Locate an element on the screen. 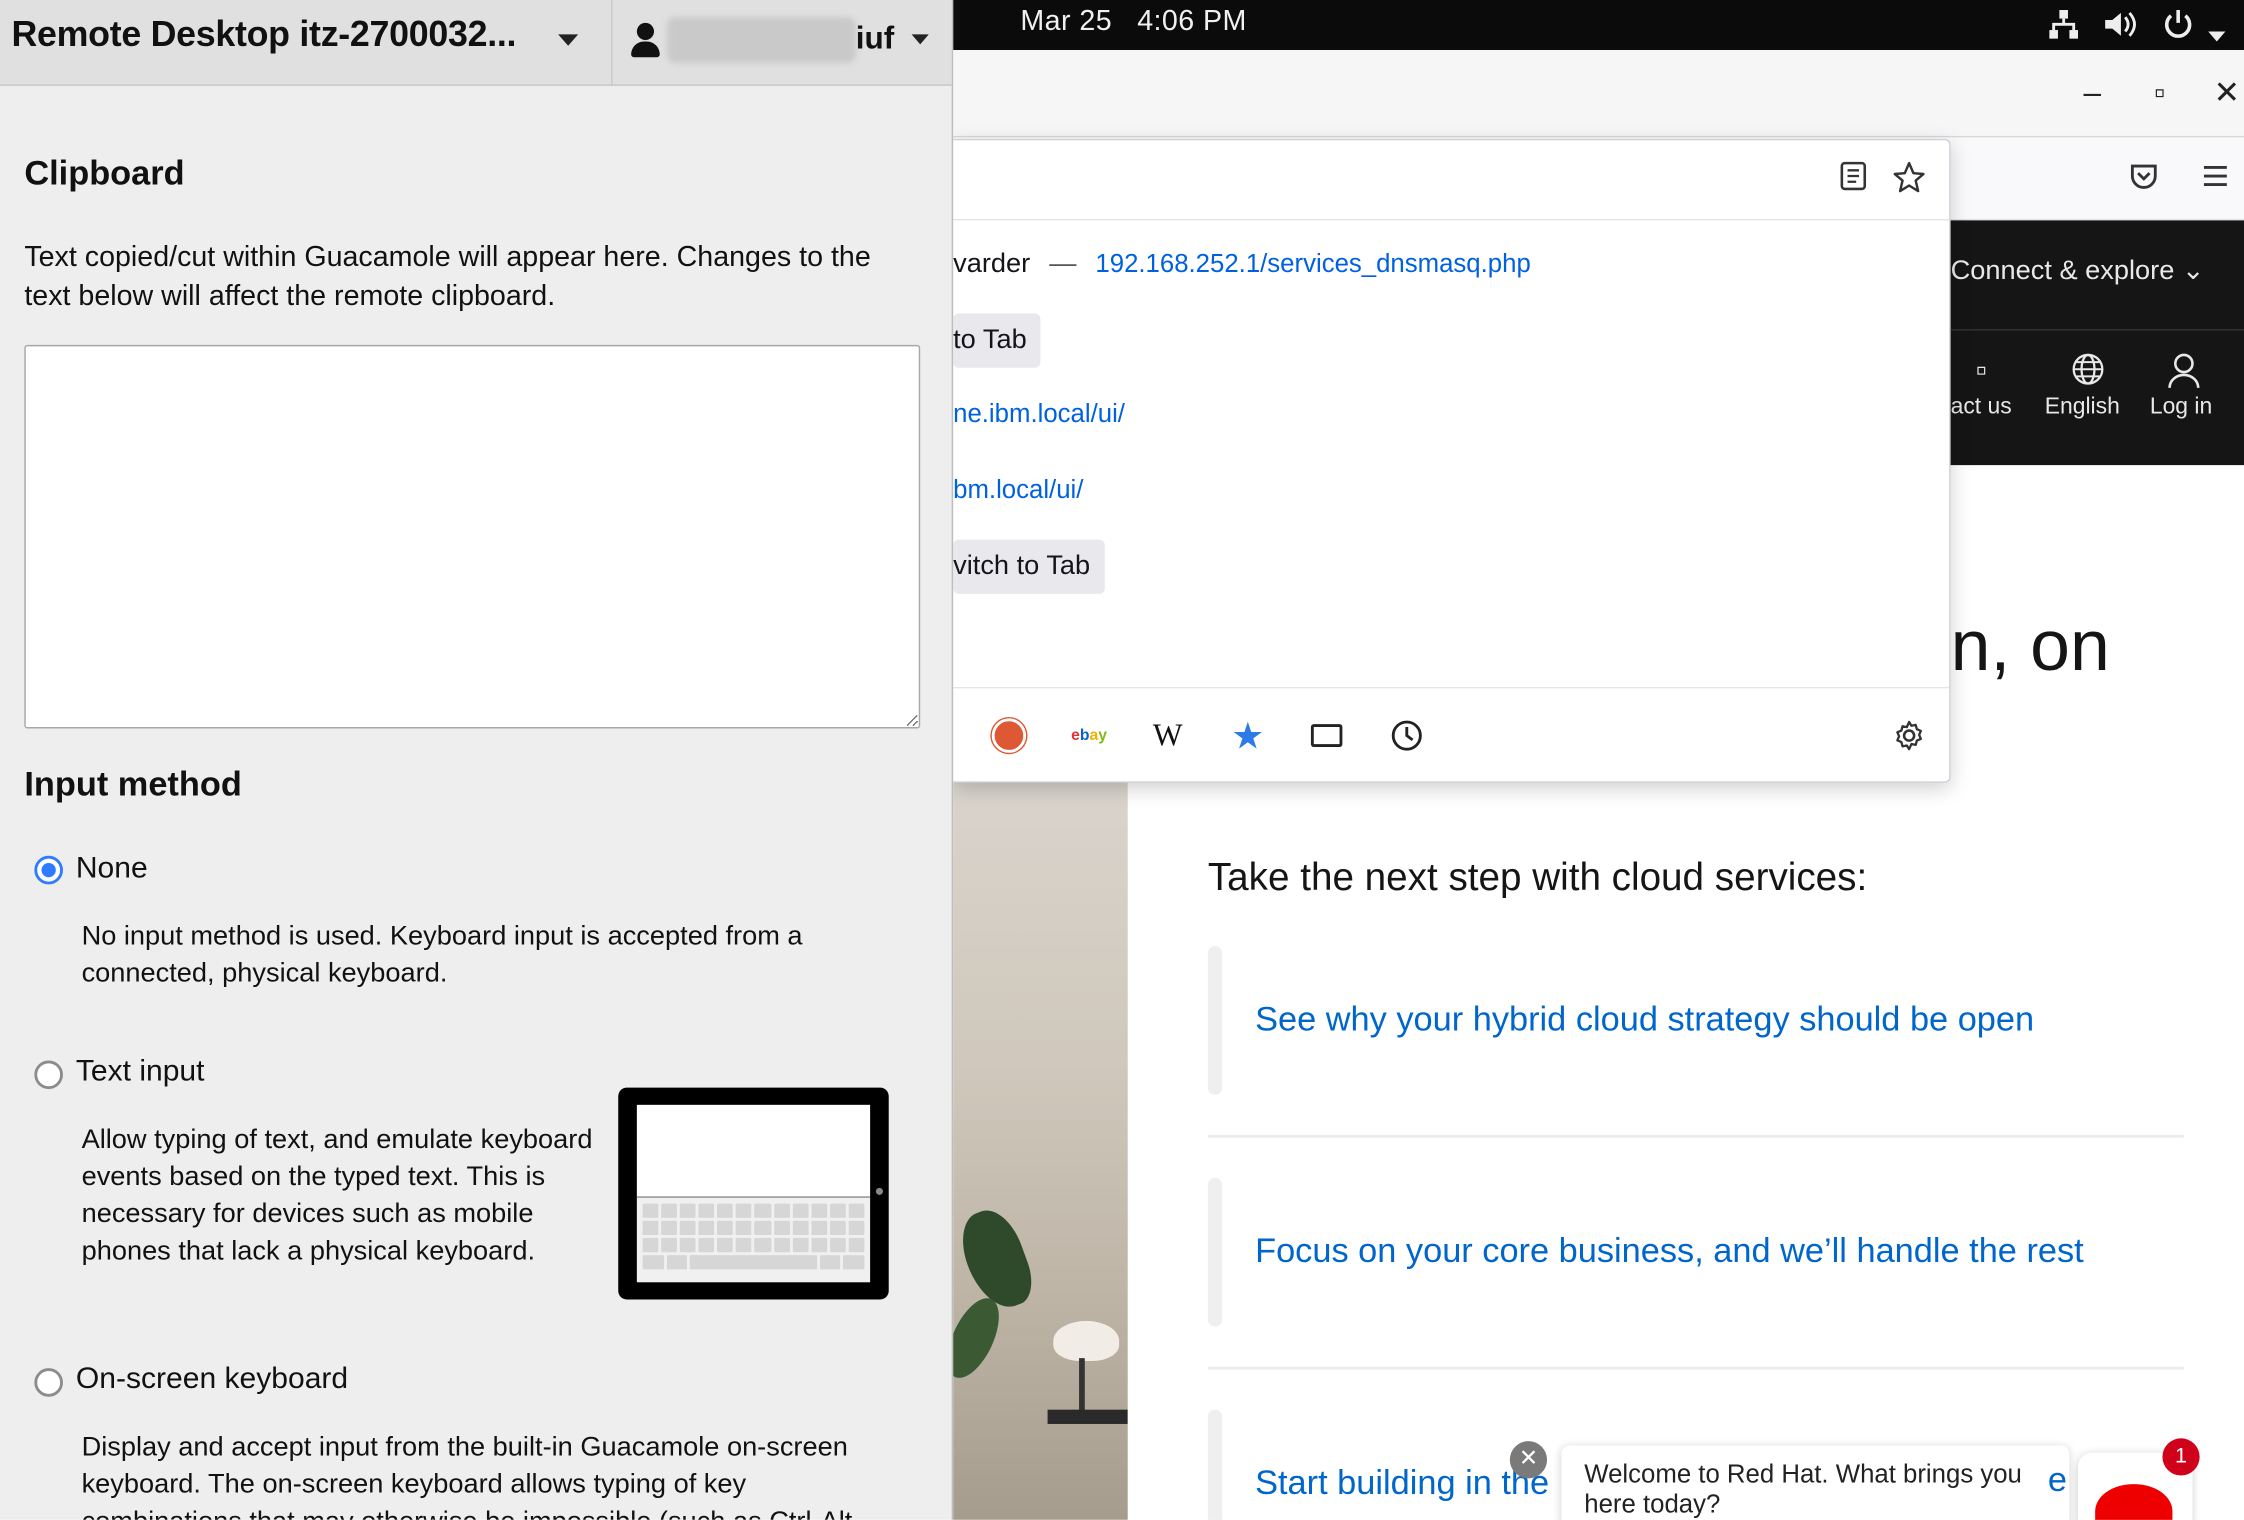 This screenshot has width=2244, height=1520. card-link-trailing: e is located at coordinates (2057, 1480).